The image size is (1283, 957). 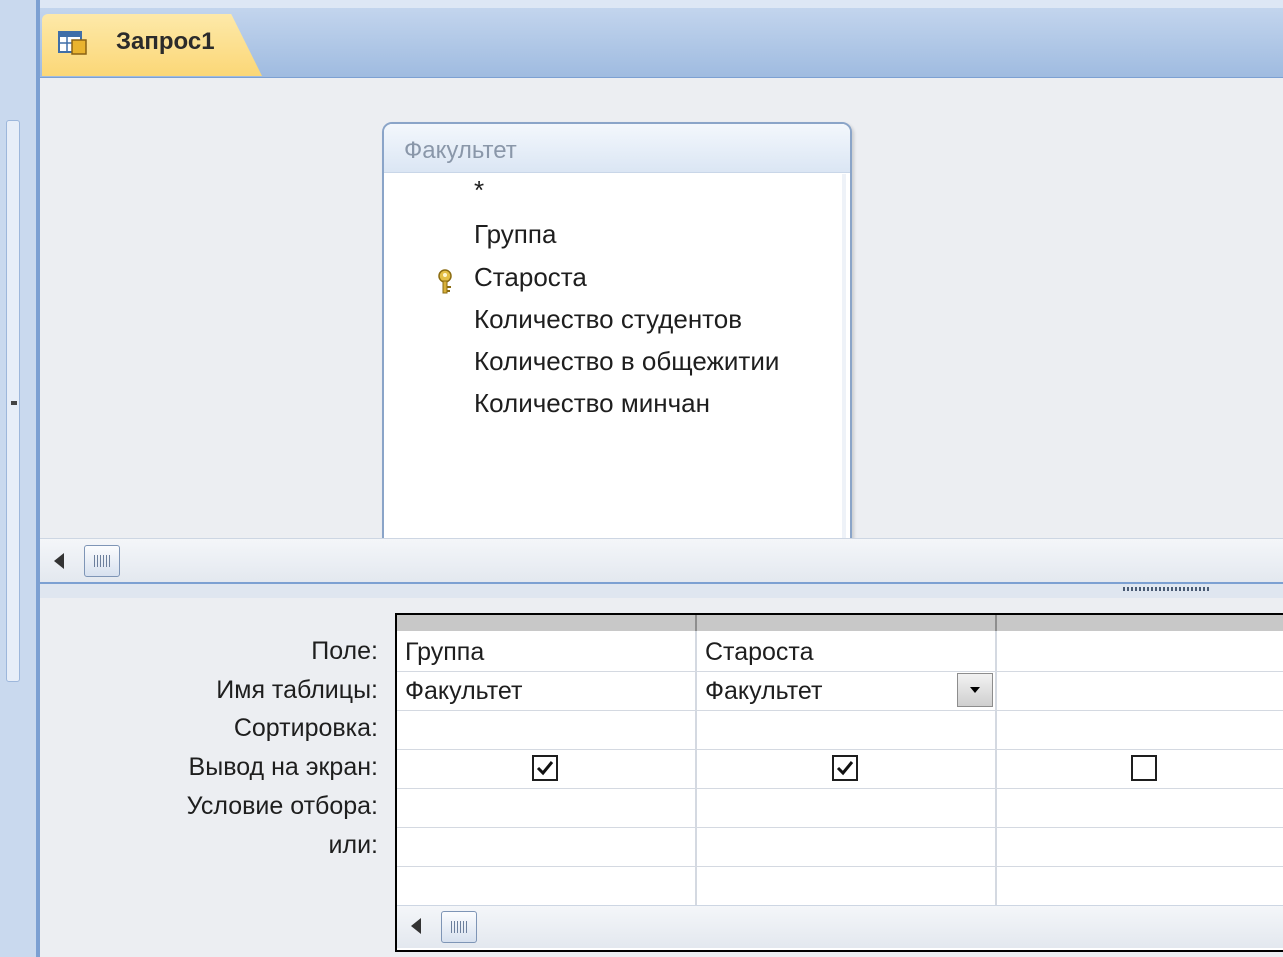 I want to click on table-box-edge, so click(x=844, y=364).